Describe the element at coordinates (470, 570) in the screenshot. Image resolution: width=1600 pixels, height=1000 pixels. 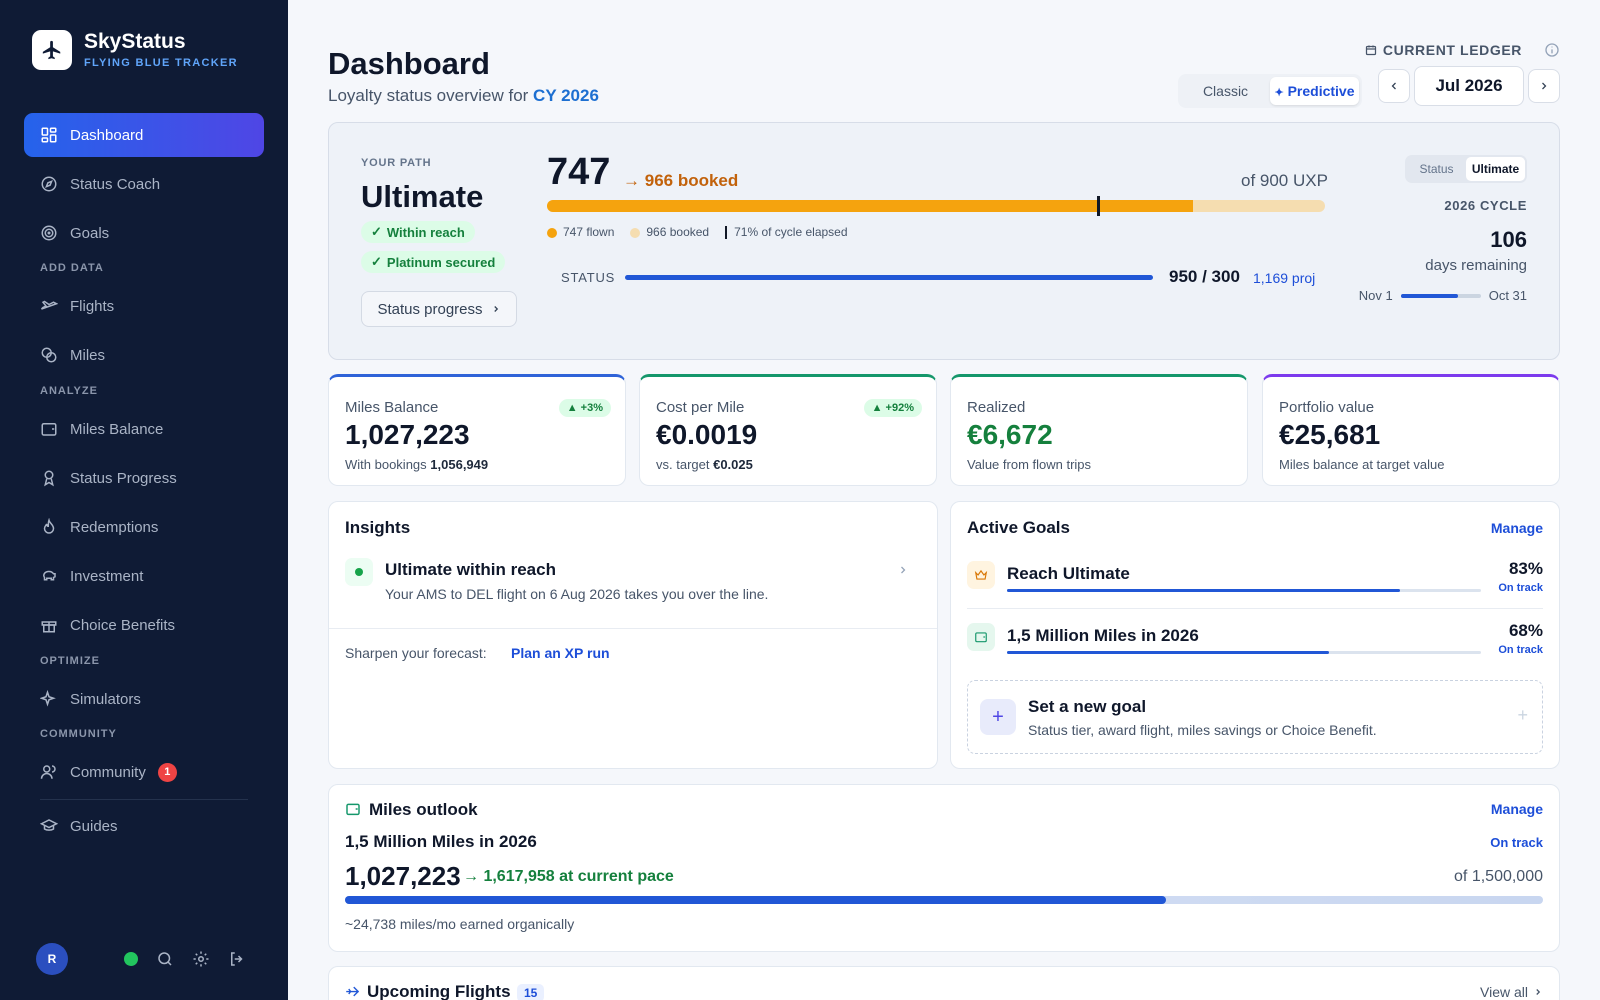
I see `insight-title: Ultimate within reach` at that location.